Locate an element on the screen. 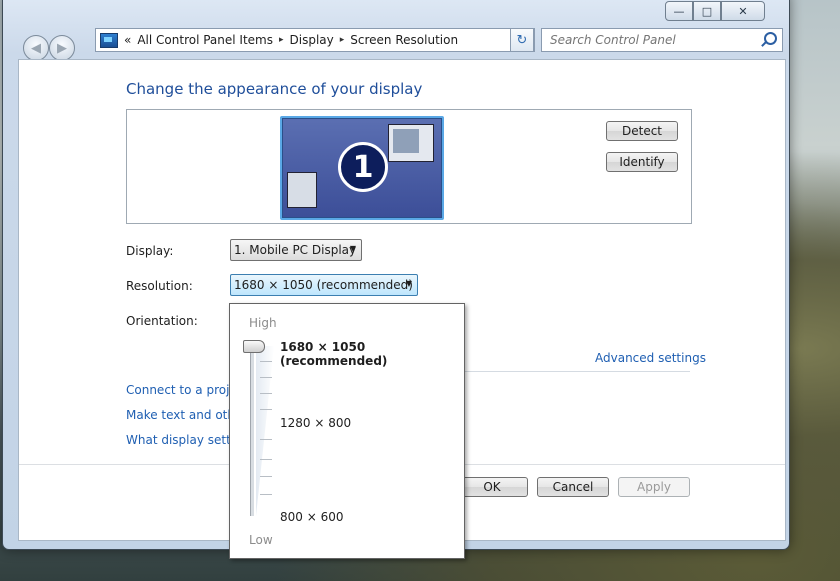 This screenshot has width=840, height=581. search-icon is located at coordinates (770, 38).